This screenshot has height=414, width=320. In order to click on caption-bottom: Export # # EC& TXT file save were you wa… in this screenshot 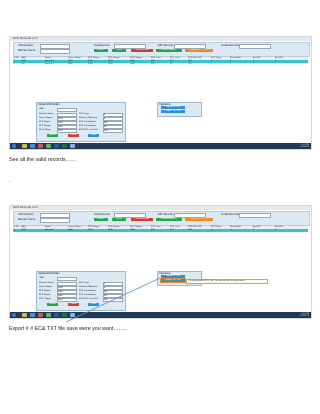, I will do `click(68, 329)`.